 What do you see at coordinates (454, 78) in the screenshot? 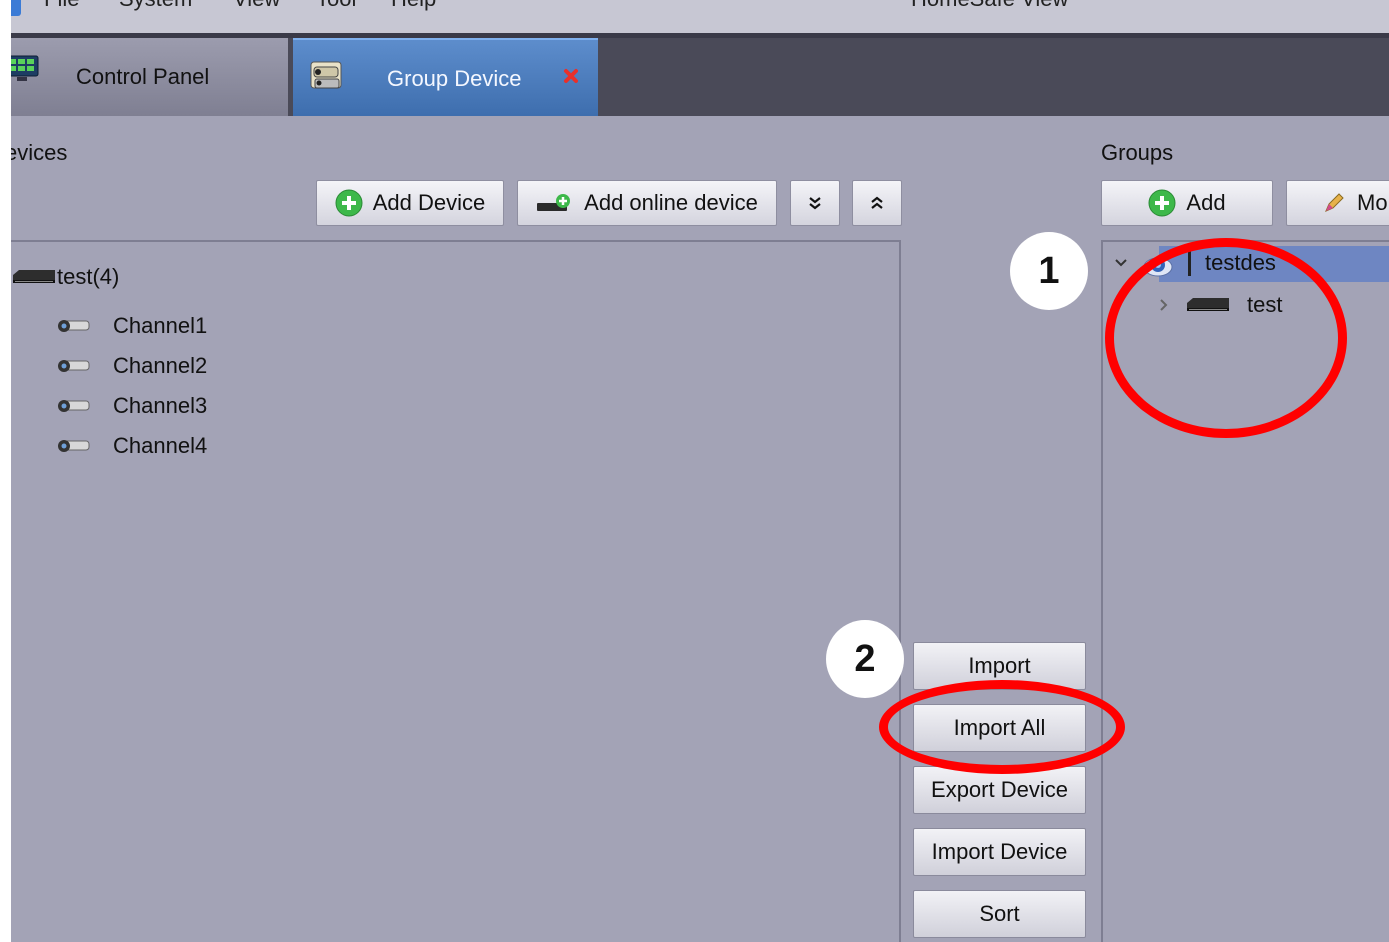
I see `tab-group-device-label: Group Device` at bounding box center [454, 78].